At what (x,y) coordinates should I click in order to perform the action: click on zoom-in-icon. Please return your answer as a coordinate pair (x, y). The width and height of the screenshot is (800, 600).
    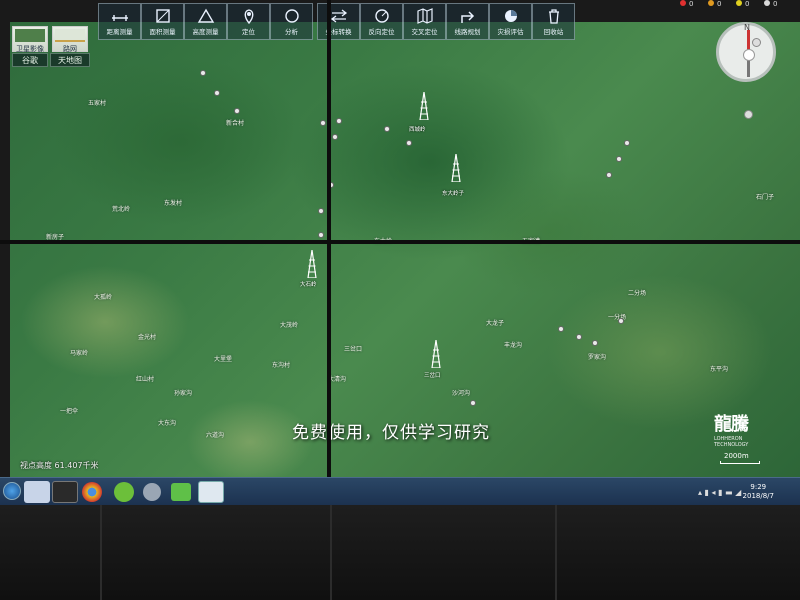
    Looking at the image, I should click on (756, 42).